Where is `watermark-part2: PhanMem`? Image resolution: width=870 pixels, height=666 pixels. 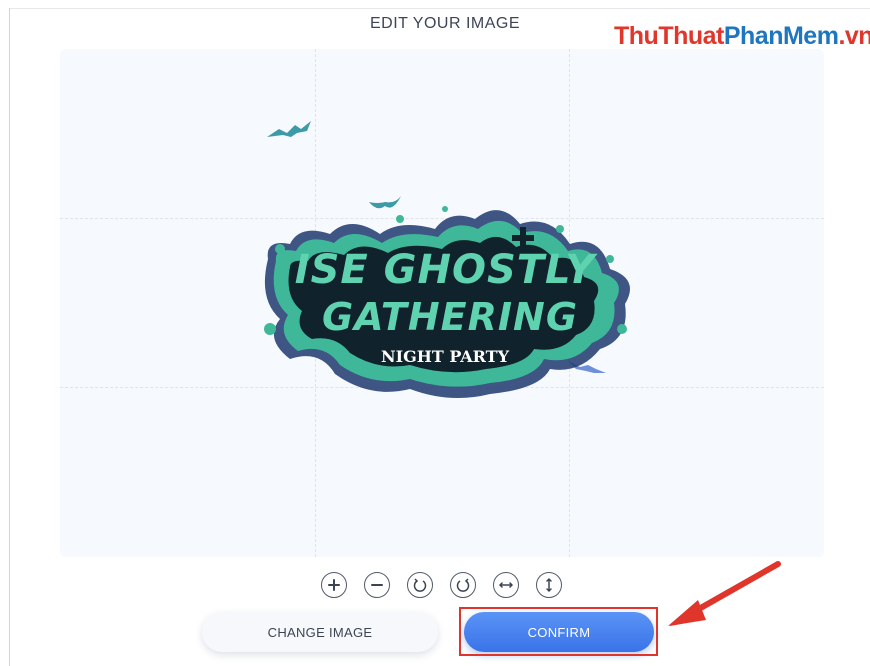 watermark-part2: PhanMem is located at coordinates (781, 36).